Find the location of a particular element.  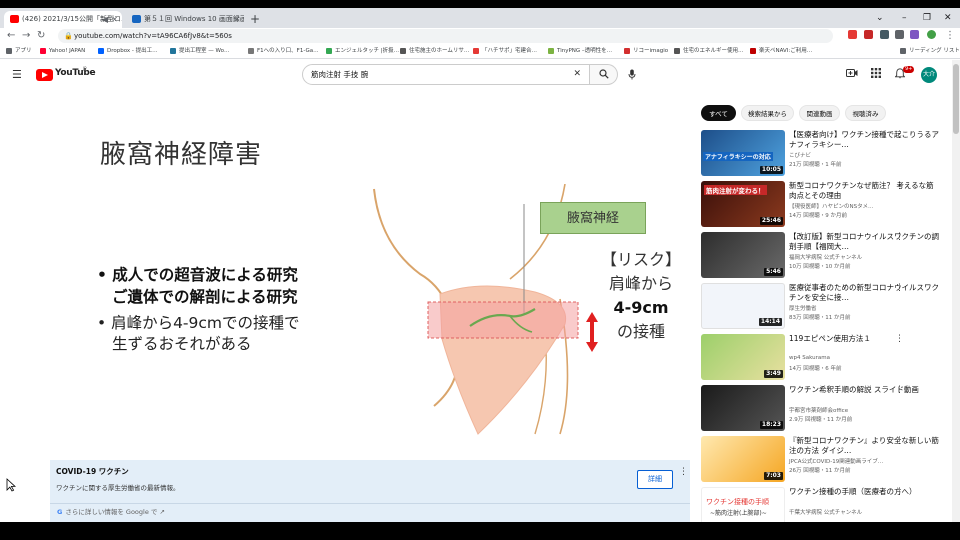

slide-title: 腋窩神経障害 is located at coordinates (181, 155).